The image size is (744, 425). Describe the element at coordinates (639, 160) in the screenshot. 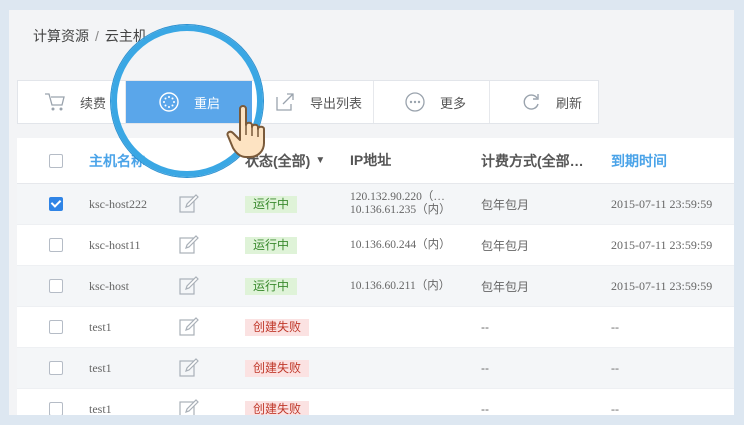

I see `header-expire: 到期时间` at that location.